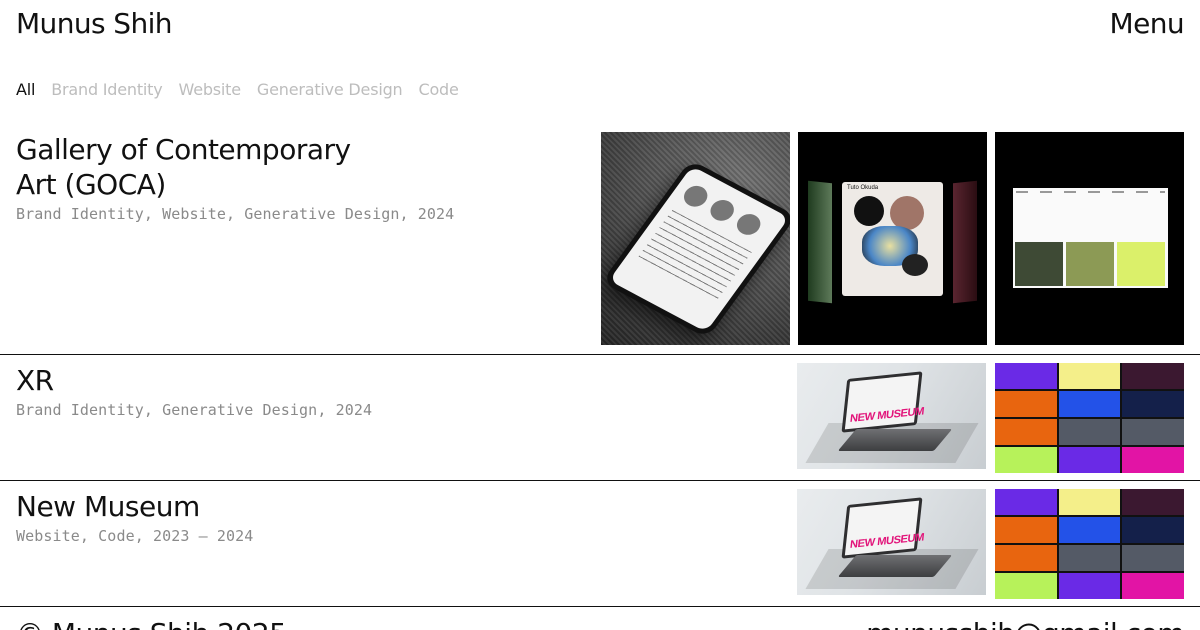 The image size is (1200, 630). What do you see at coordinates (330, 89) in the screenshot?
I see `filter-generative-design: Generative Design` at bounding box center [330, 89].